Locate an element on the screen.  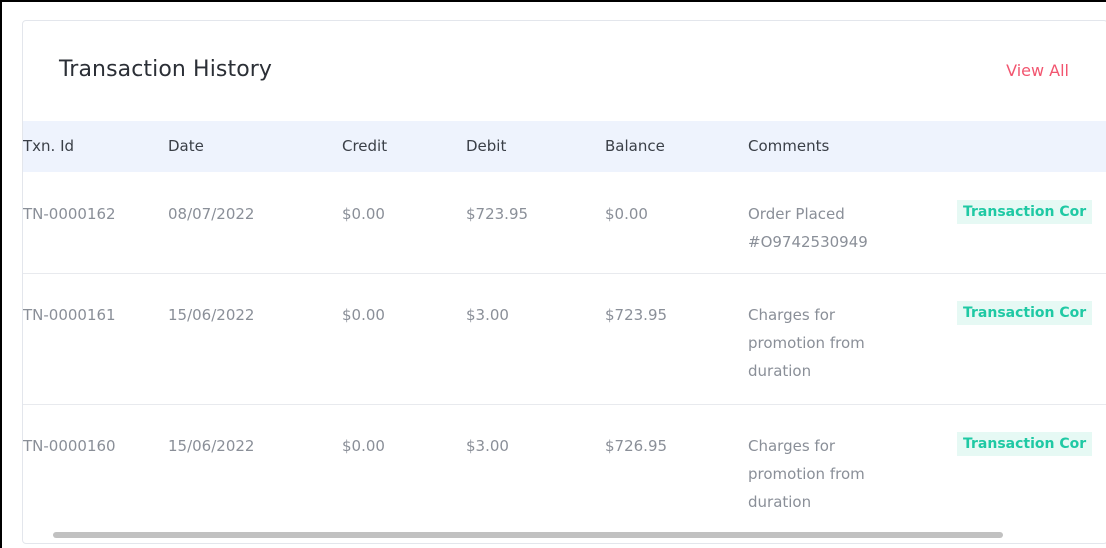
cell-balance: $0.00 is located at coordinates (626, 214).